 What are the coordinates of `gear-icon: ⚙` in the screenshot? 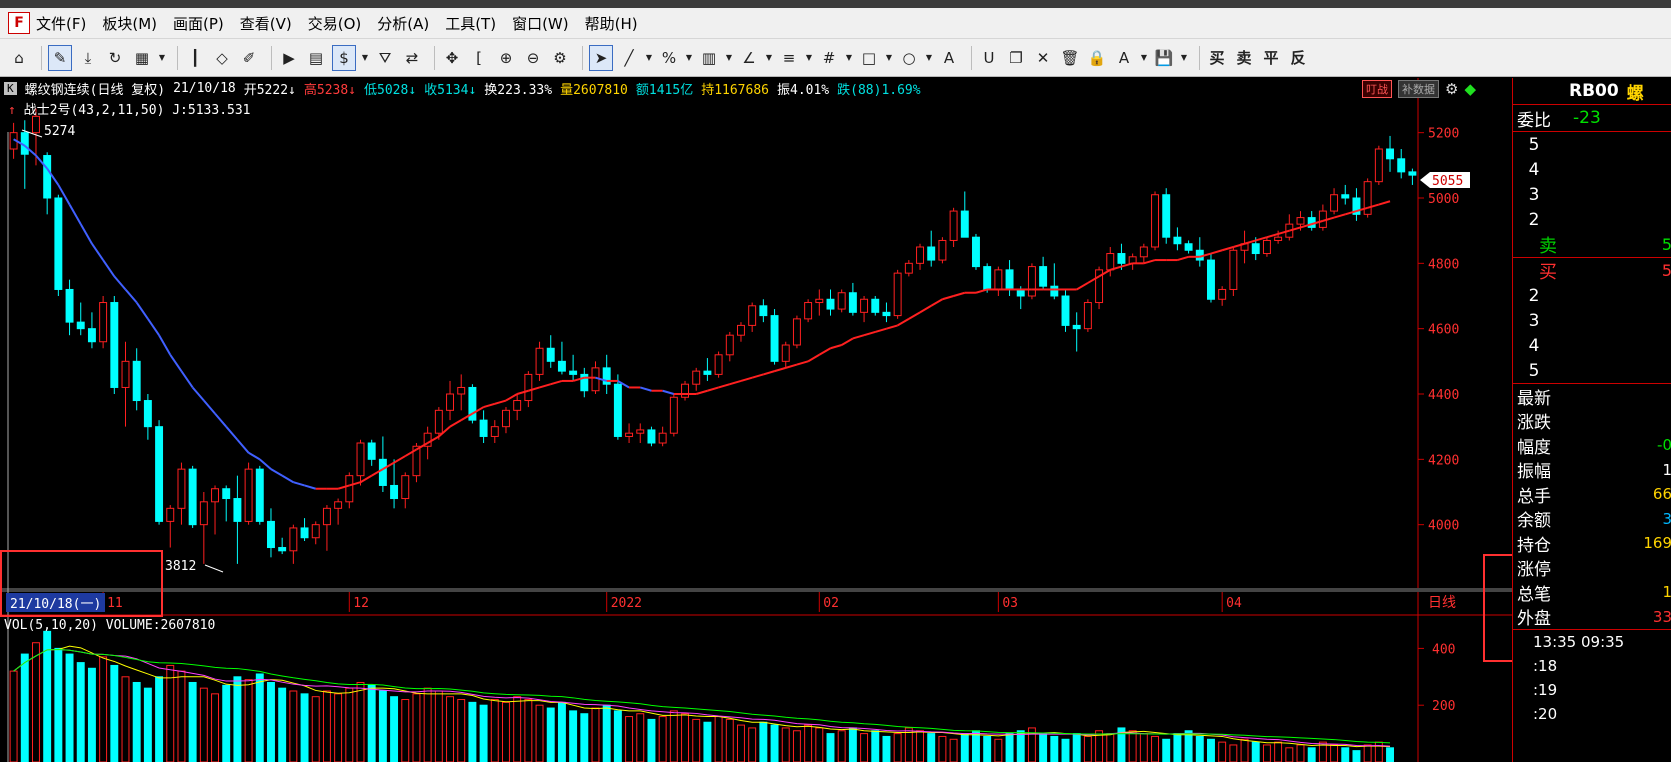 It's located at (1451, 89).